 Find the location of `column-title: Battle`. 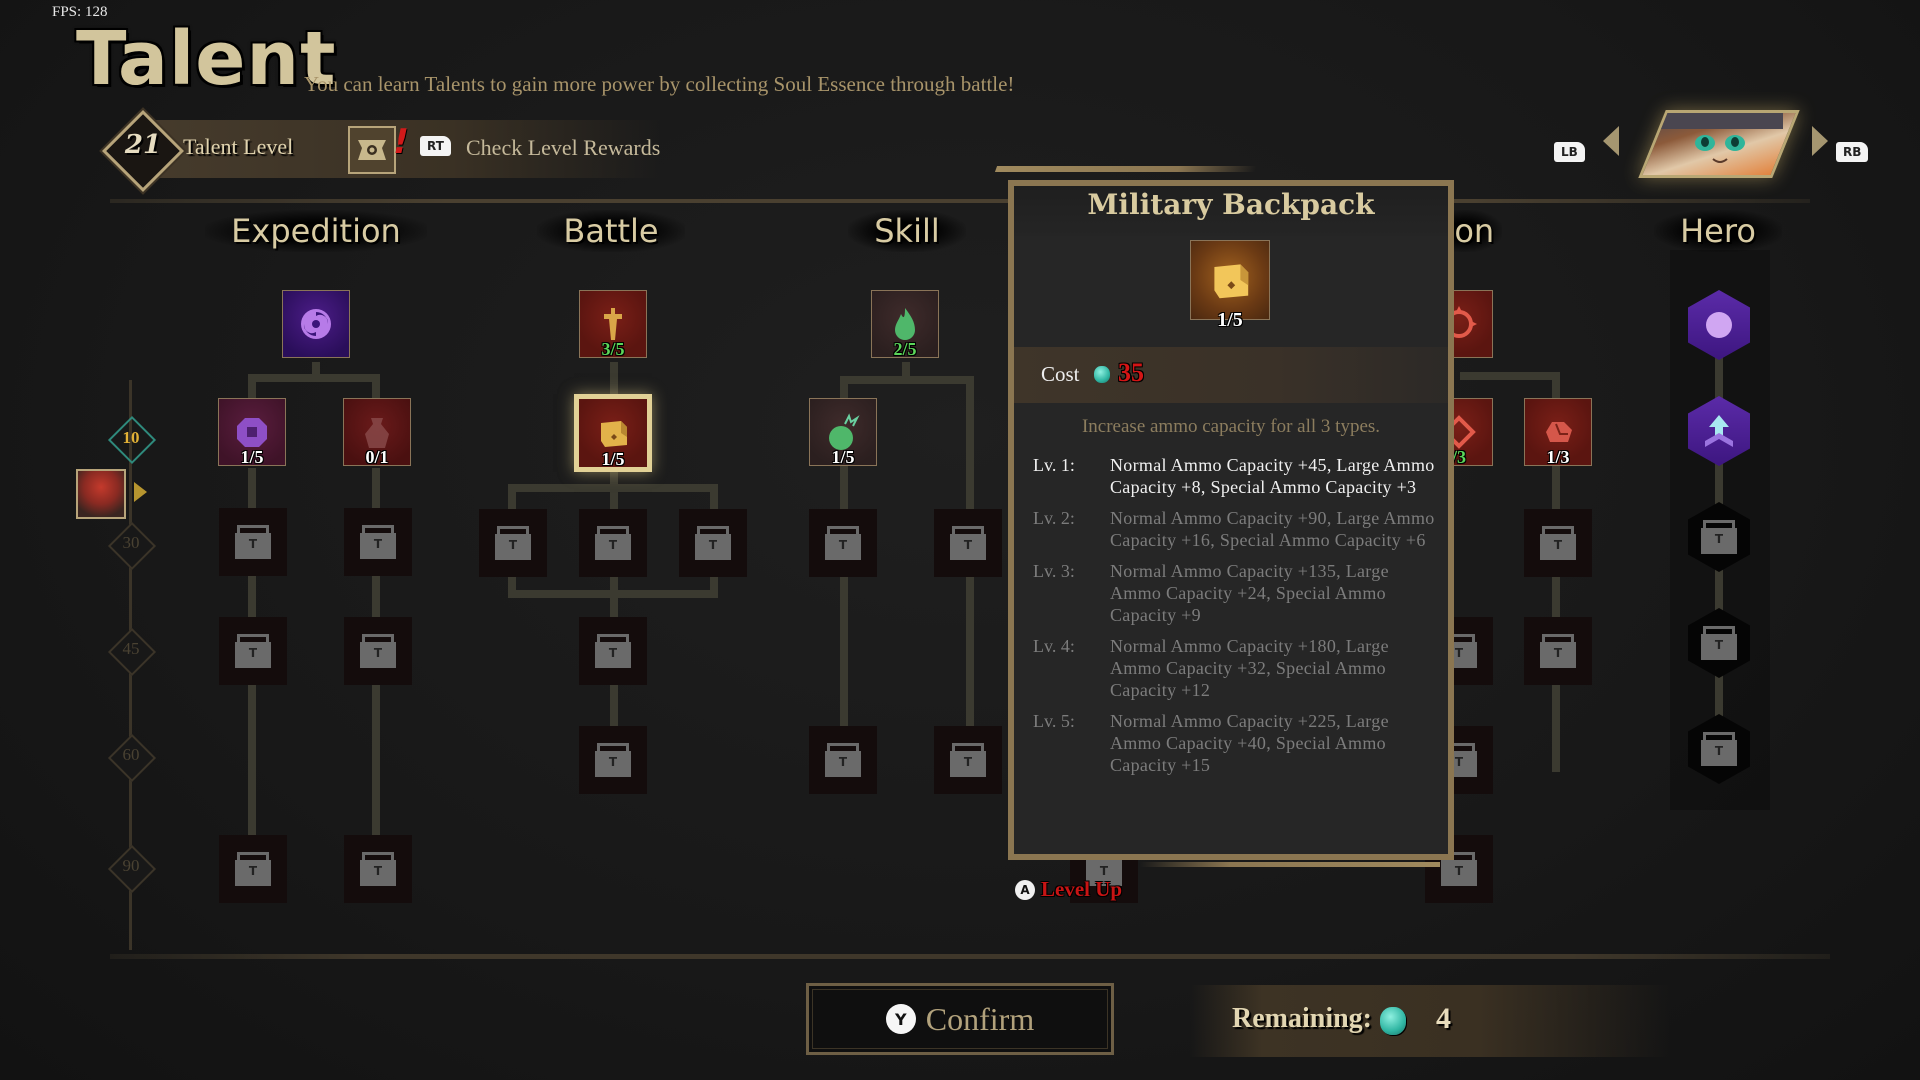

column-title: Battle is located at coordinates (611, 231).